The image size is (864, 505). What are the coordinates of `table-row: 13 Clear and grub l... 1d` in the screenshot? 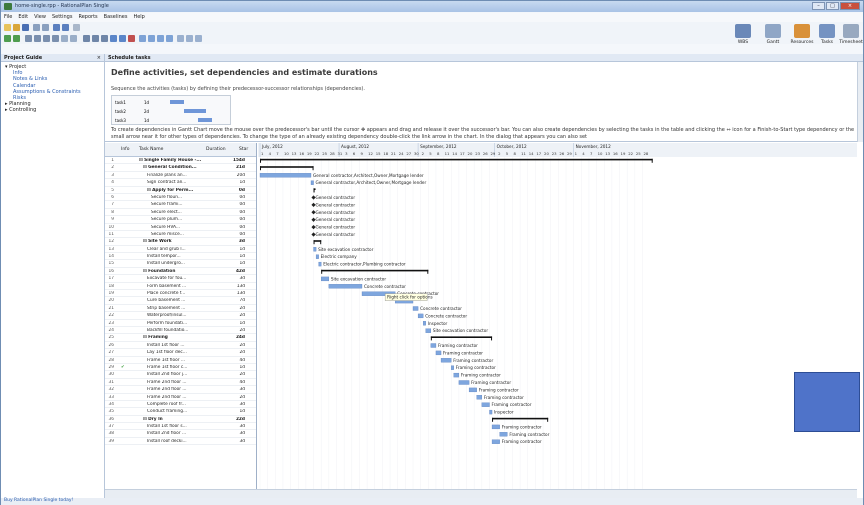 It's located at (180, 250).